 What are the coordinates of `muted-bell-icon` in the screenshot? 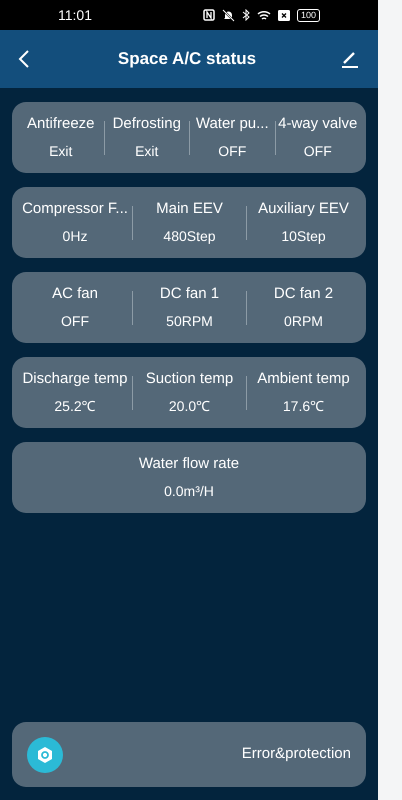 It's located at (228, 15).